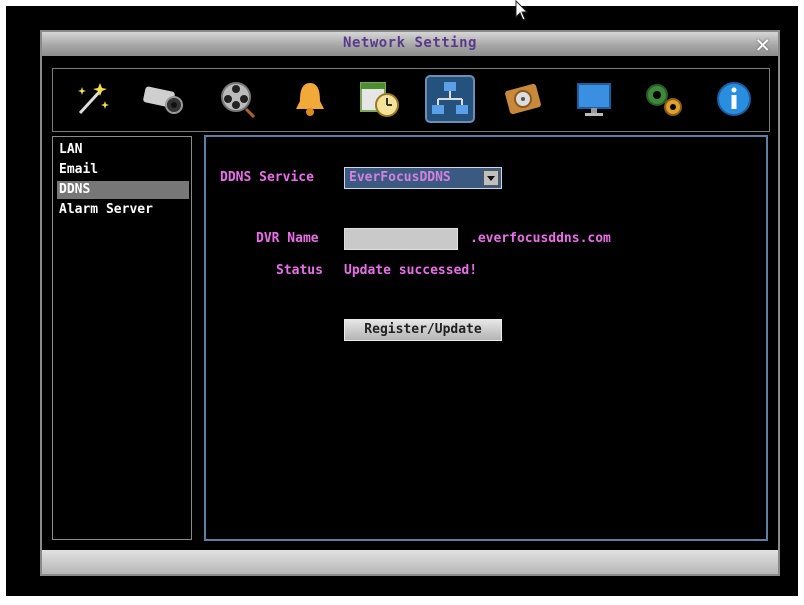 Image resolution: width=804 pixels, height=605 pixels. I want to click on disk-tool-button, so click(524, 99).